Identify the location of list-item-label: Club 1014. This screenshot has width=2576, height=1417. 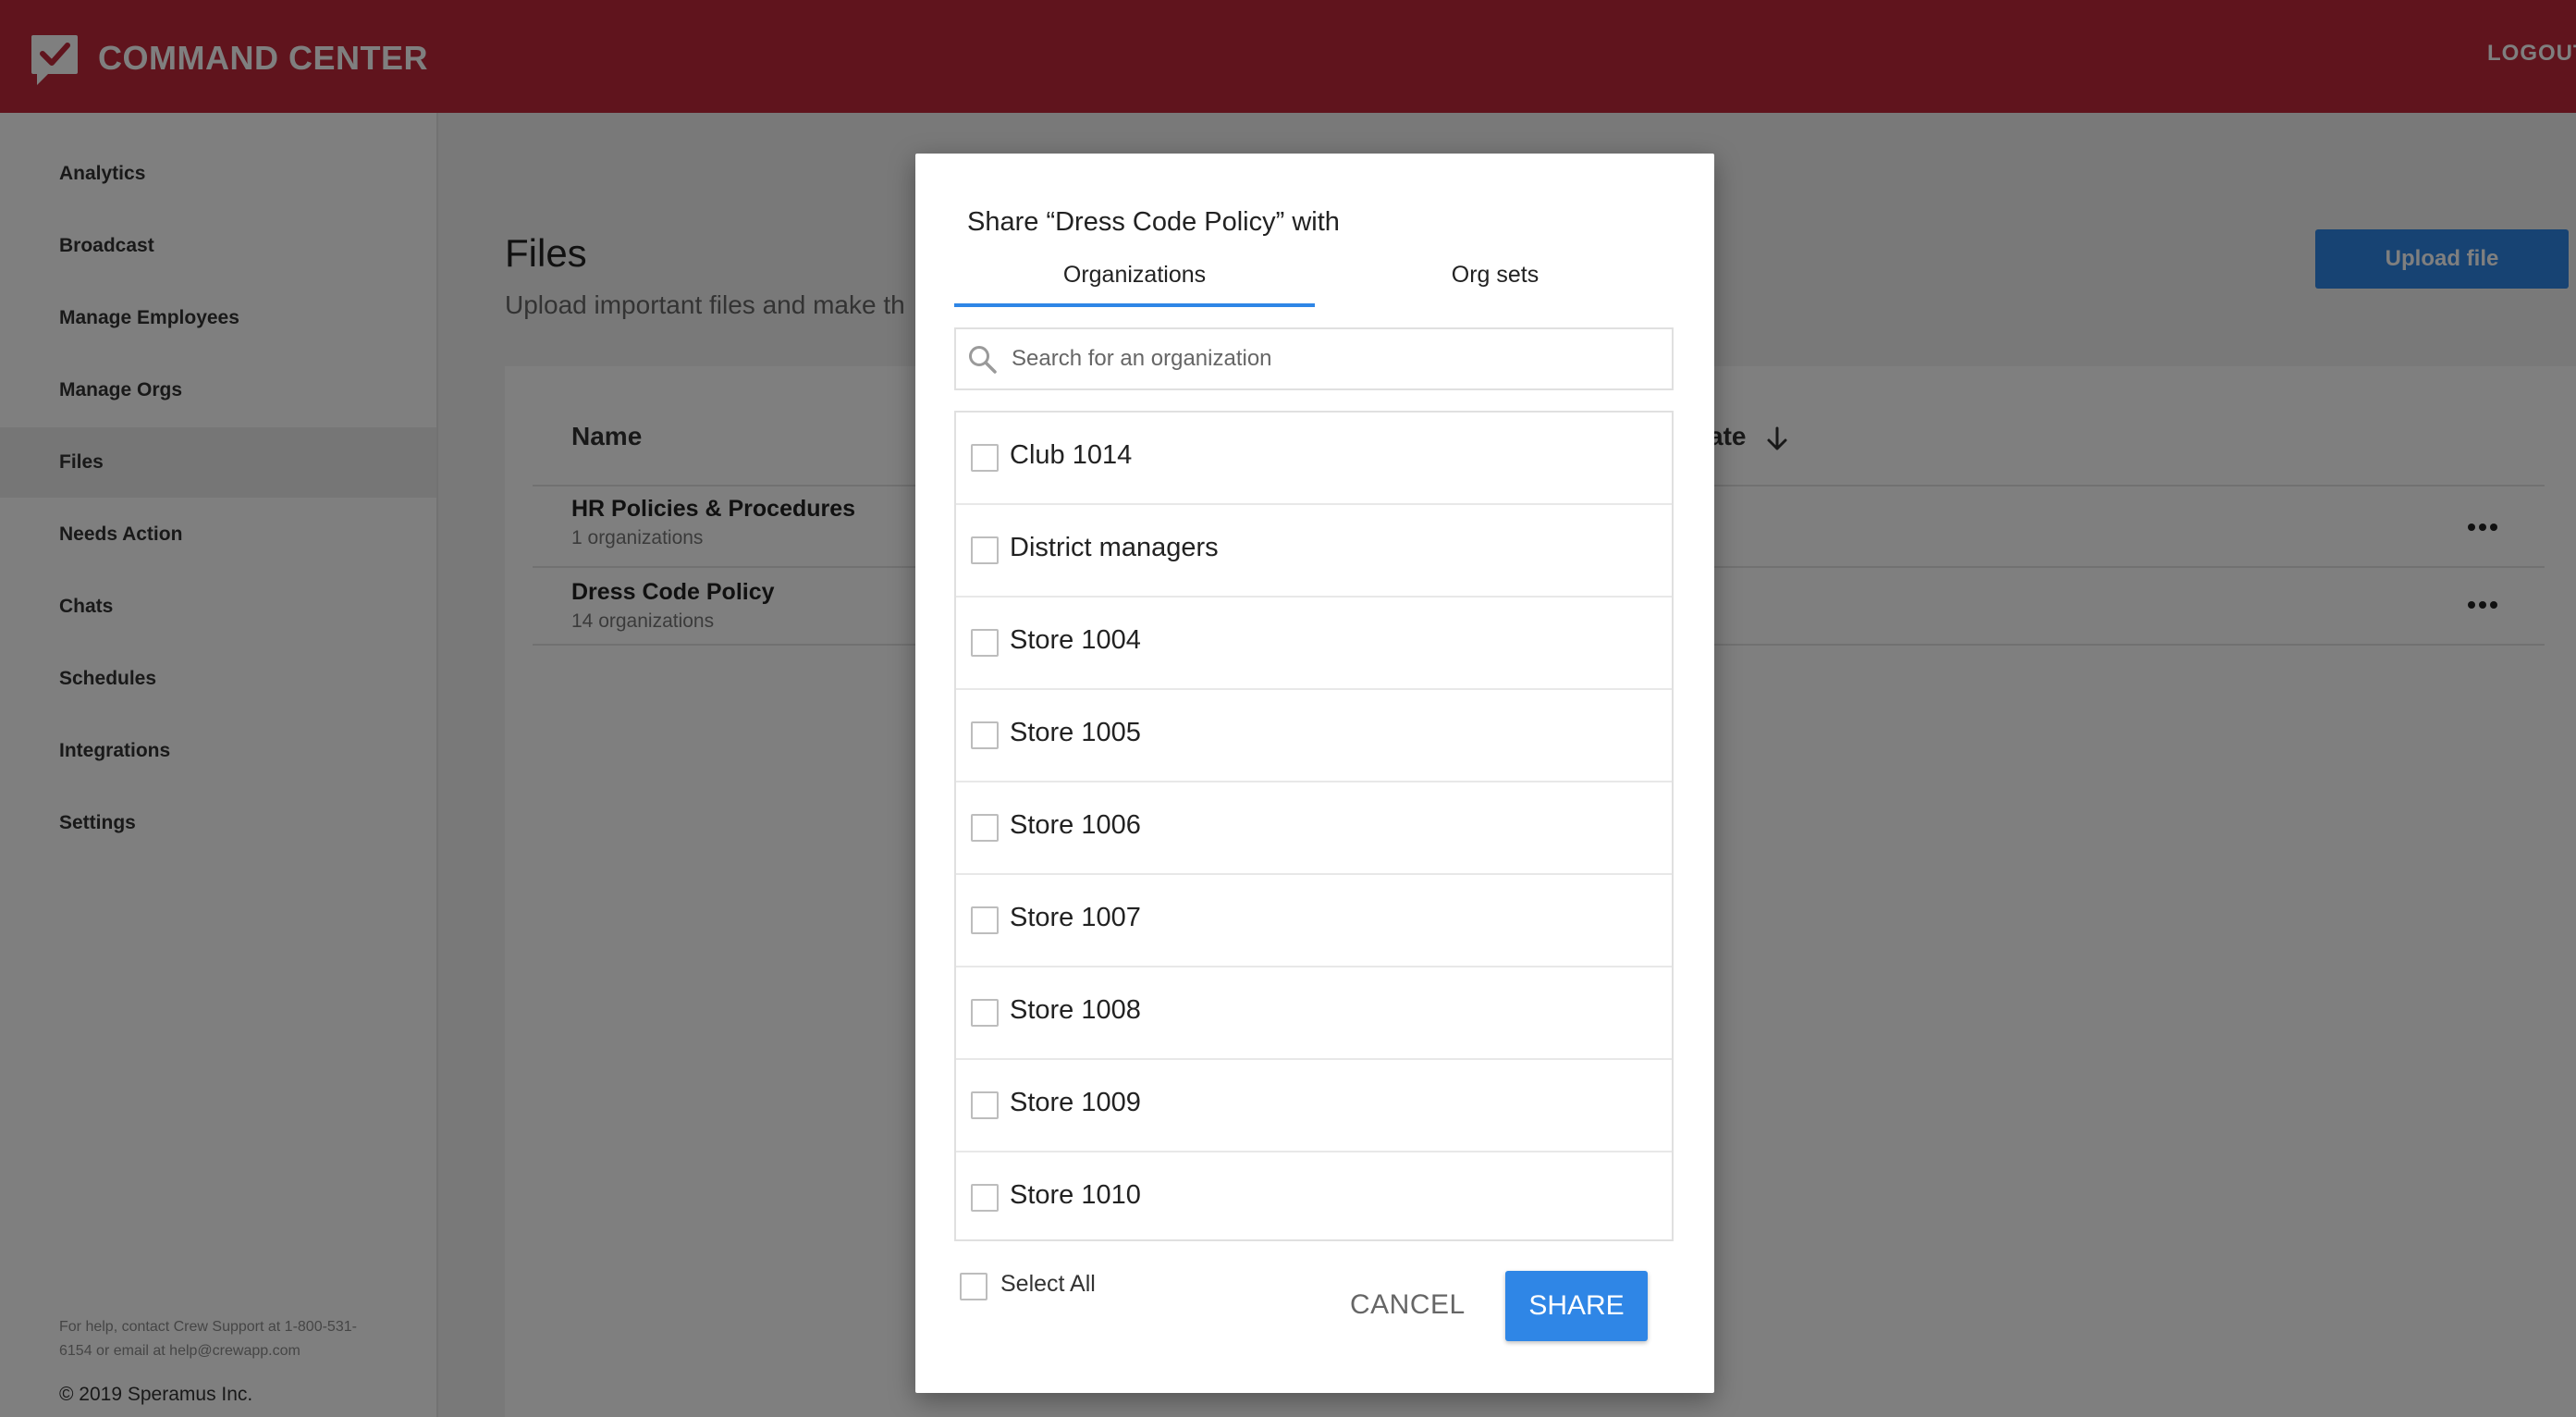
(1072, 455).